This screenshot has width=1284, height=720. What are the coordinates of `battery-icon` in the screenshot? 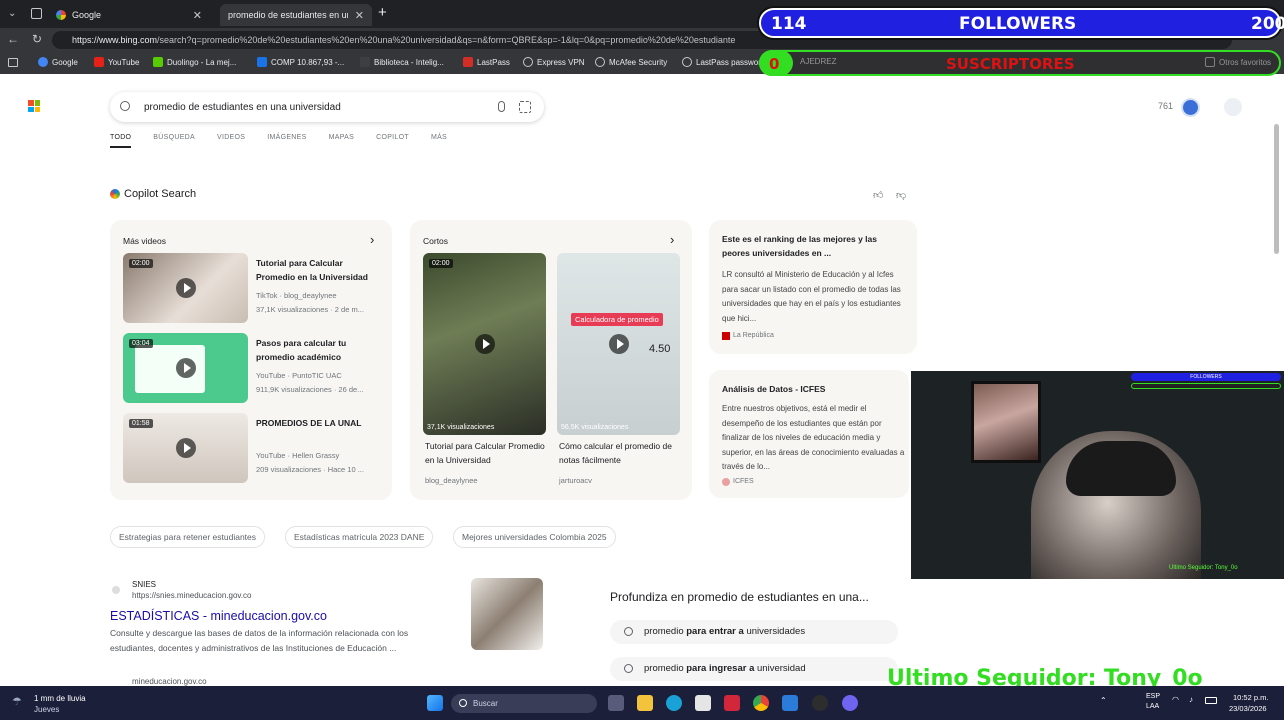 It's located at (1211, 700).